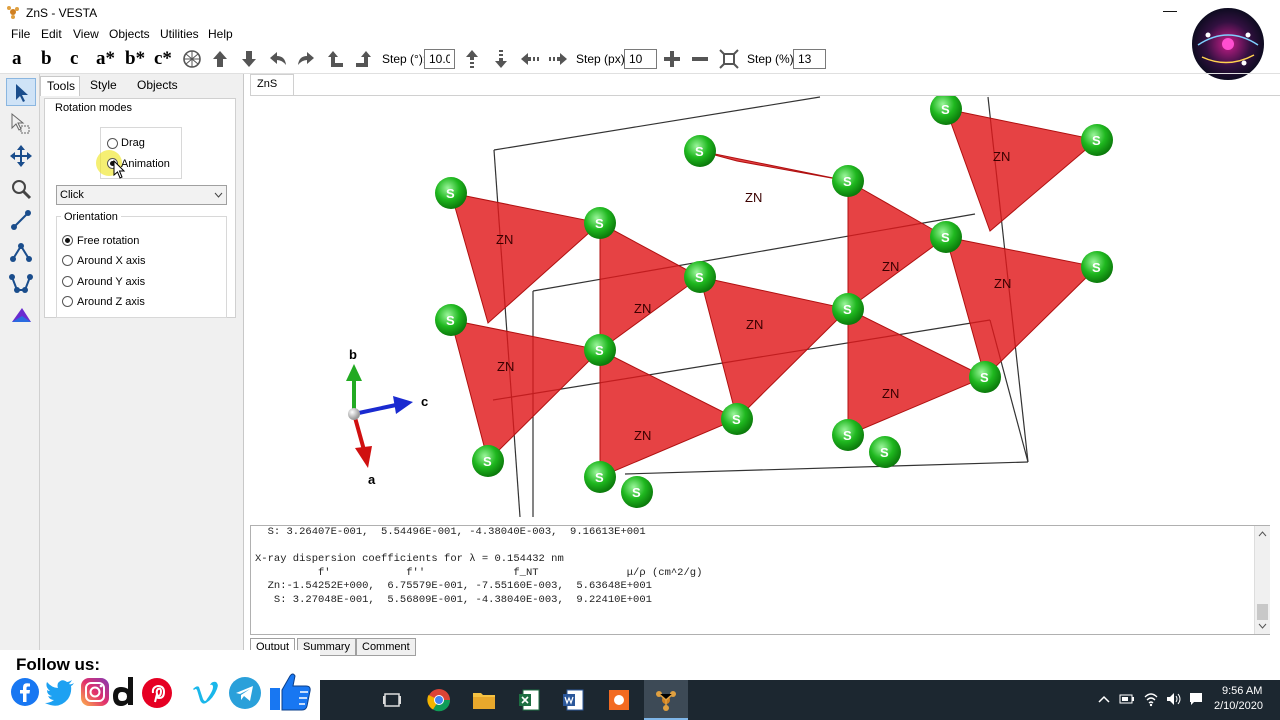  Describe the element at coordinates (1174, 699) in the screenshot. I see `volume-icon` at that location.